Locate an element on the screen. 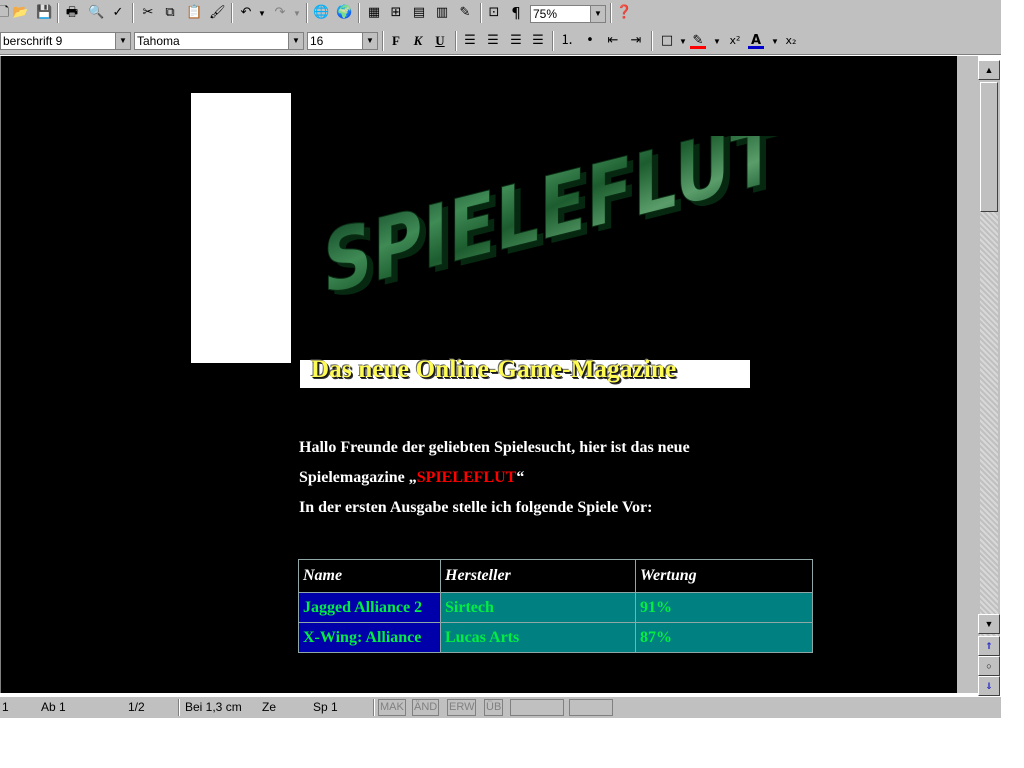  intro-line-2: Spielemagazine „SPIELEFLUT“ is located at coordinates (411, 478).